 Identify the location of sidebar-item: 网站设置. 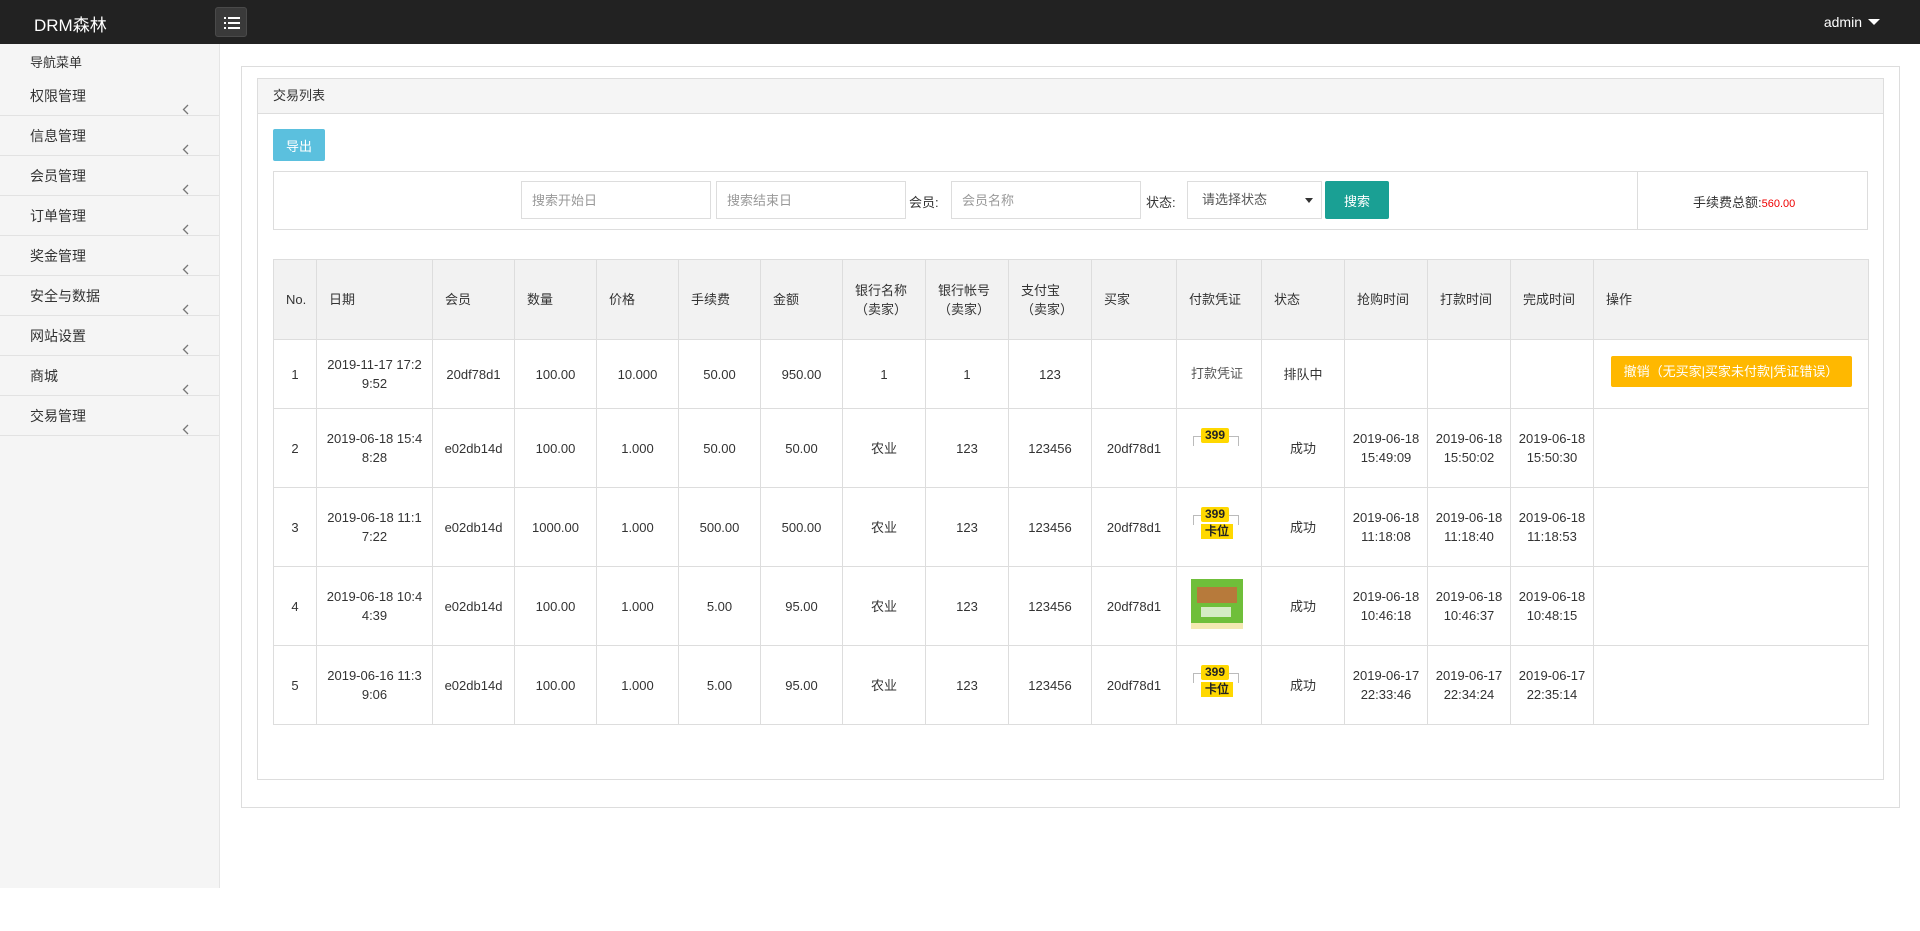
(109, 336).